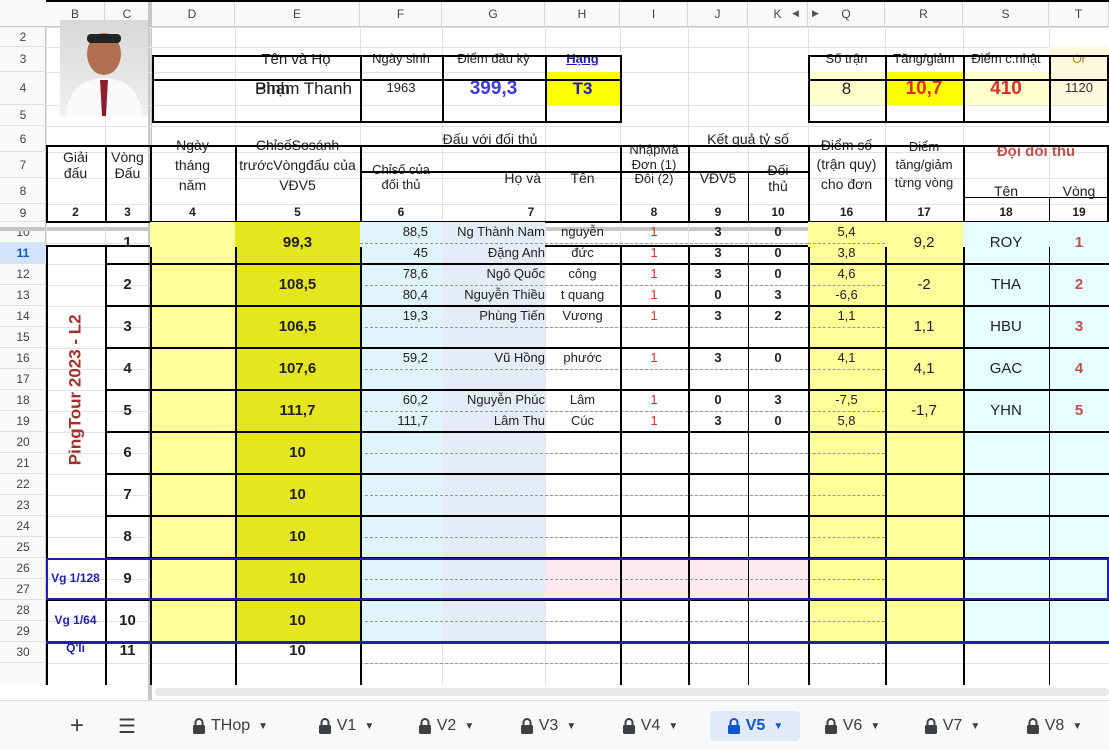 Image resolution: width=1109 pixels, height=750 pixels. I want to click on team-name: GAC, so click(1006, 369).